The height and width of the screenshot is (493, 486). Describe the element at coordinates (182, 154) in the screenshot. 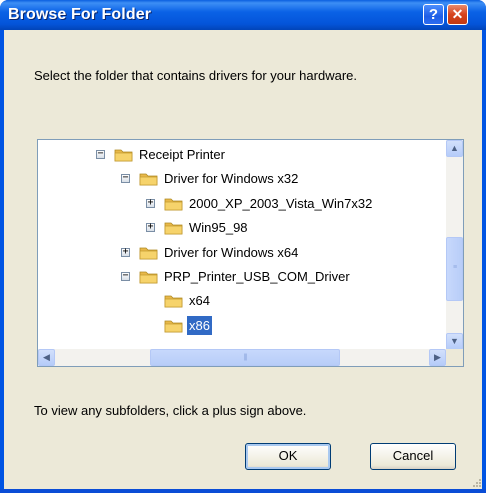

I see `tree-item-label: Receipt Printer` at that location.